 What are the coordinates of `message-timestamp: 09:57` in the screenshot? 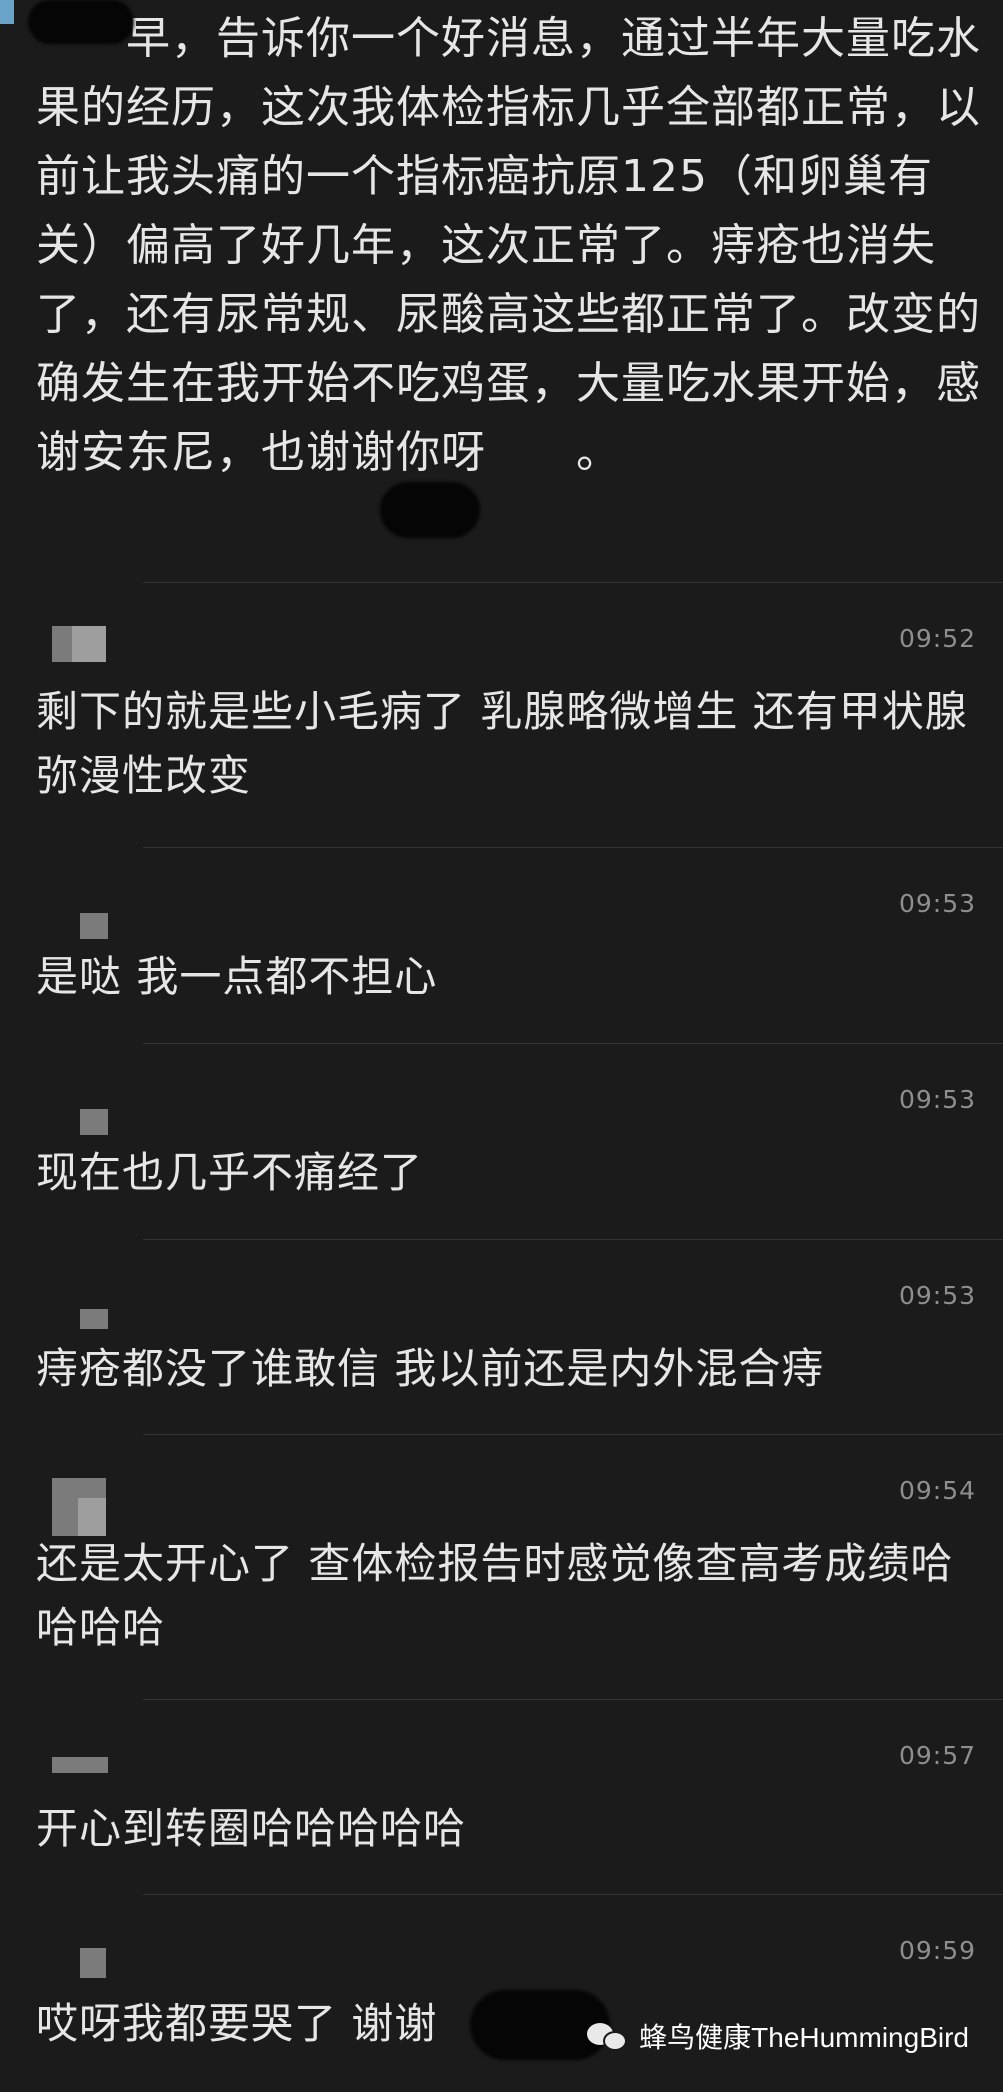 It's located at (937, 1755).